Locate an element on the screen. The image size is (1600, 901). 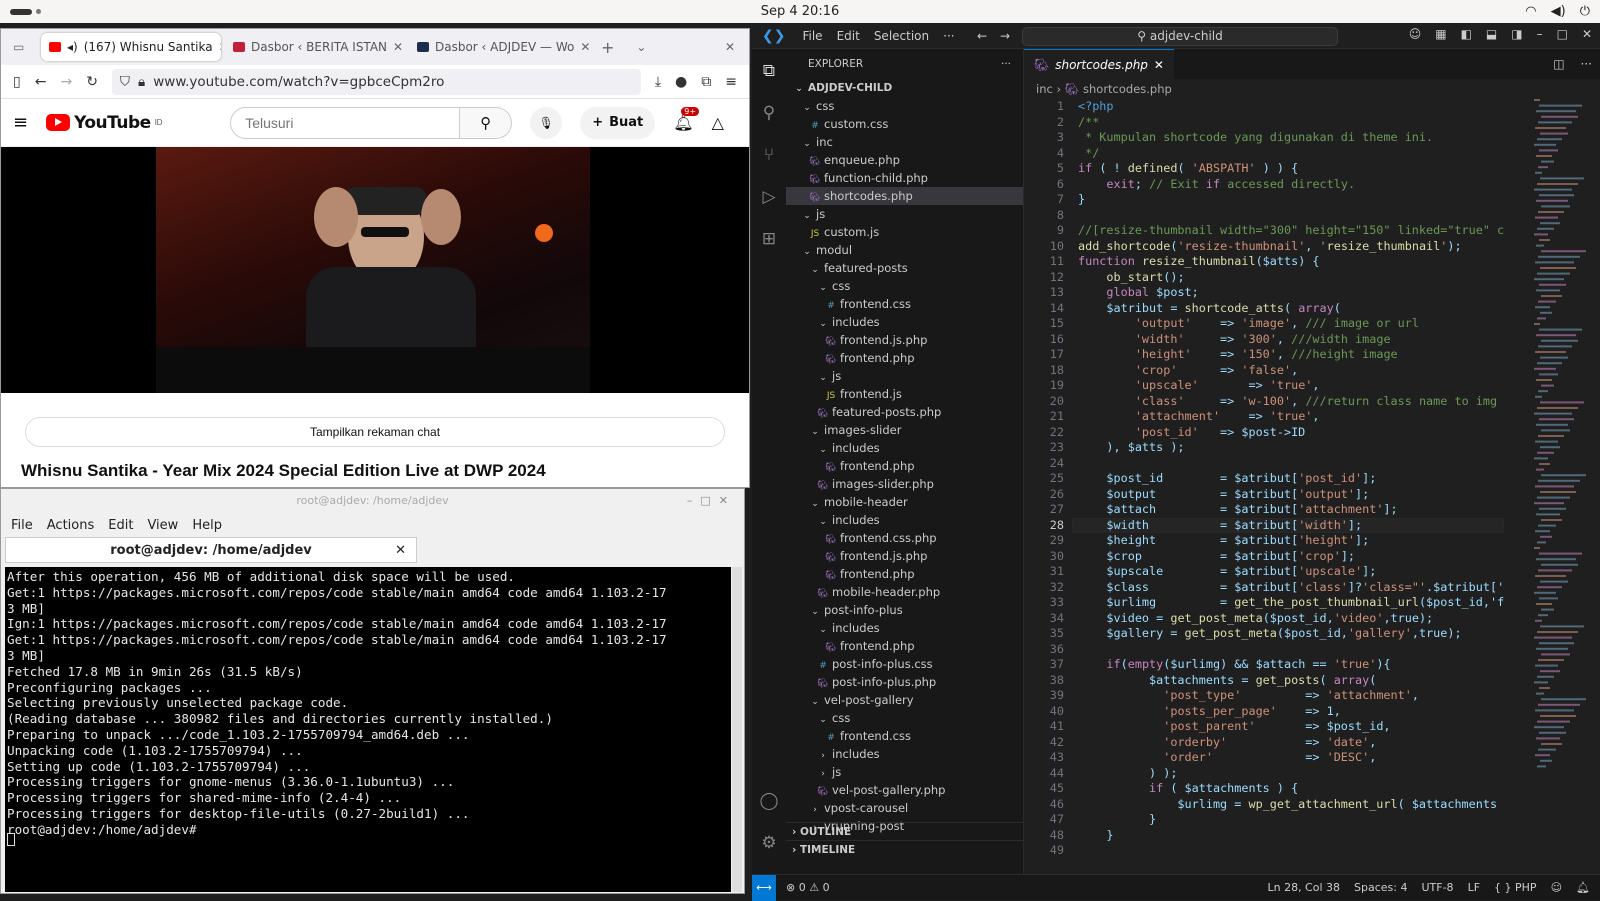
tree-file: 🐘︎ frontend.css.php is located at coordinates (904, 538).